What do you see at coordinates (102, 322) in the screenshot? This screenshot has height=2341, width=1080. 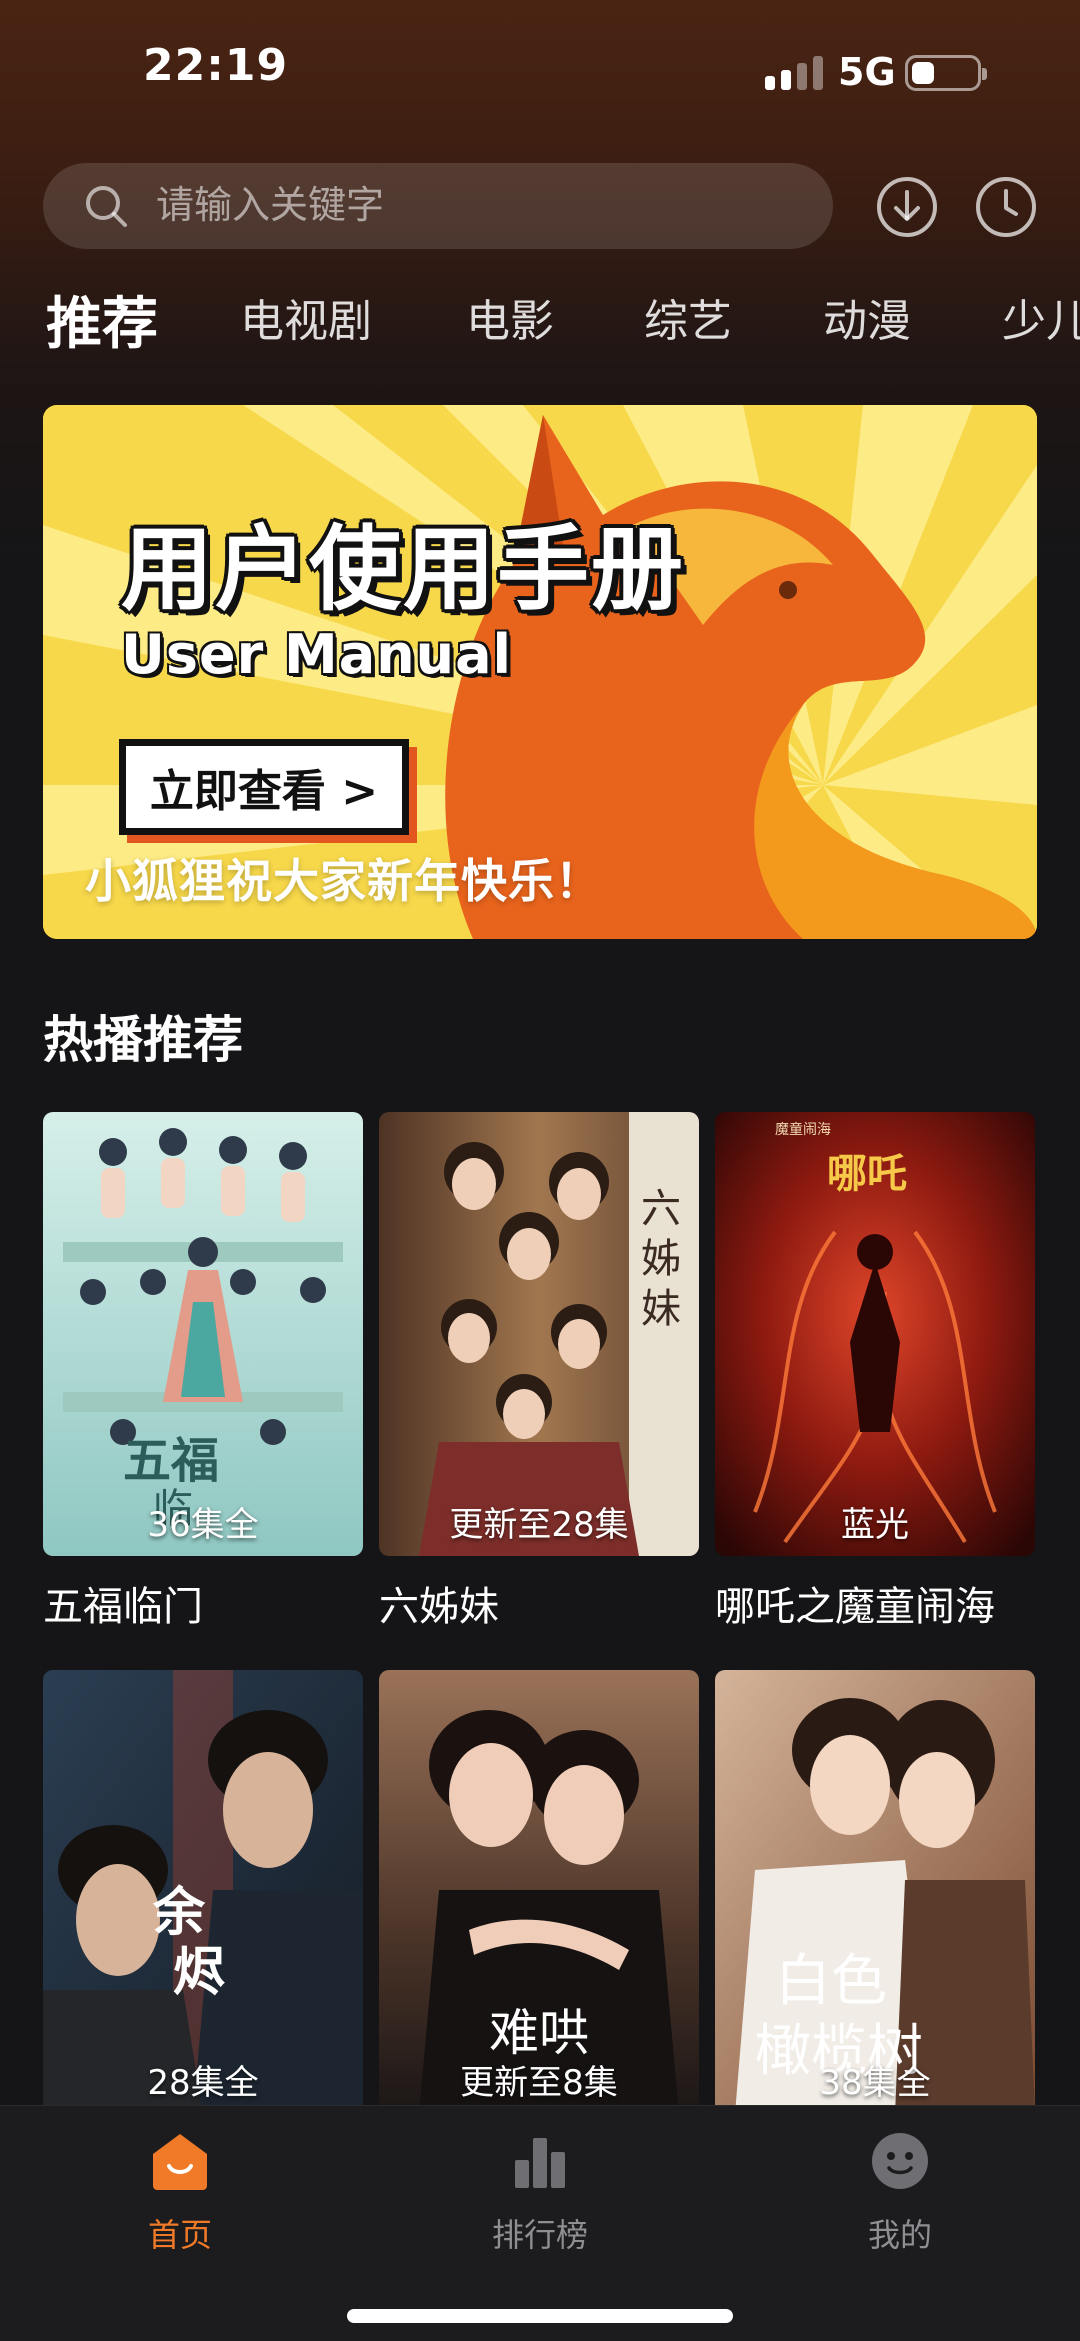 I see `tab-recommend: 推荐` at bounding box center [102, 322].